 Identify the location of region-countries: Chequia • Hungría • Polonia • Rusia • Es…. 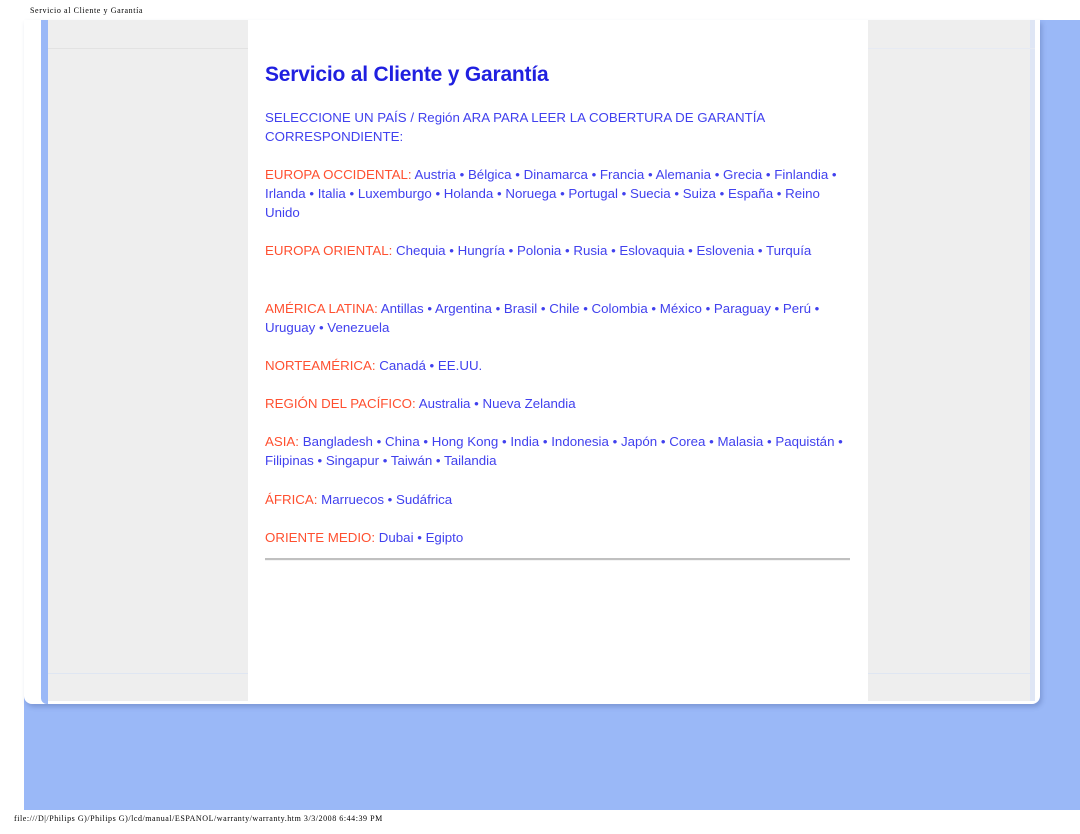
(603, 250).